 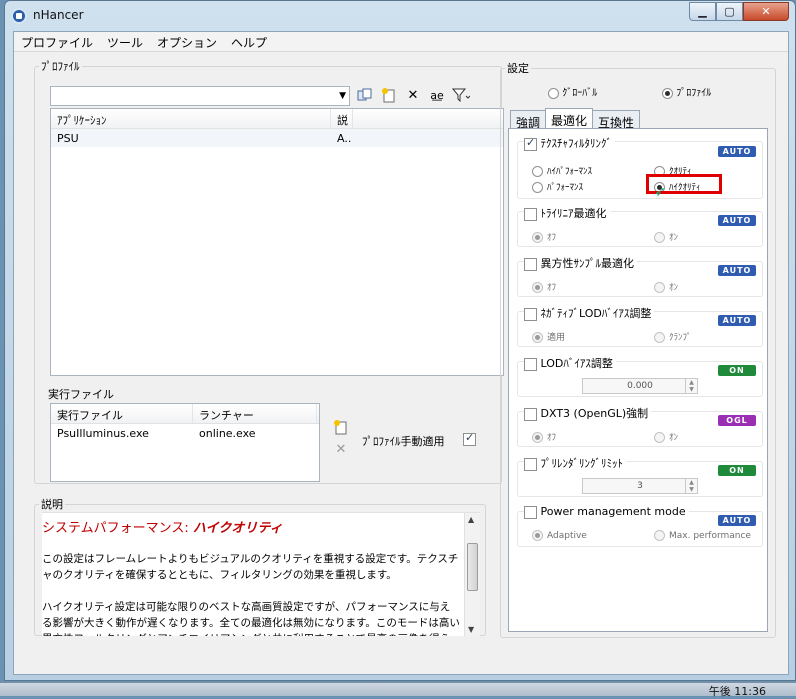 What do you see at coordinates (413, 95) in the screenshot?
I see `delete-profile-icon: ✕` at bounding box center [413, 95].